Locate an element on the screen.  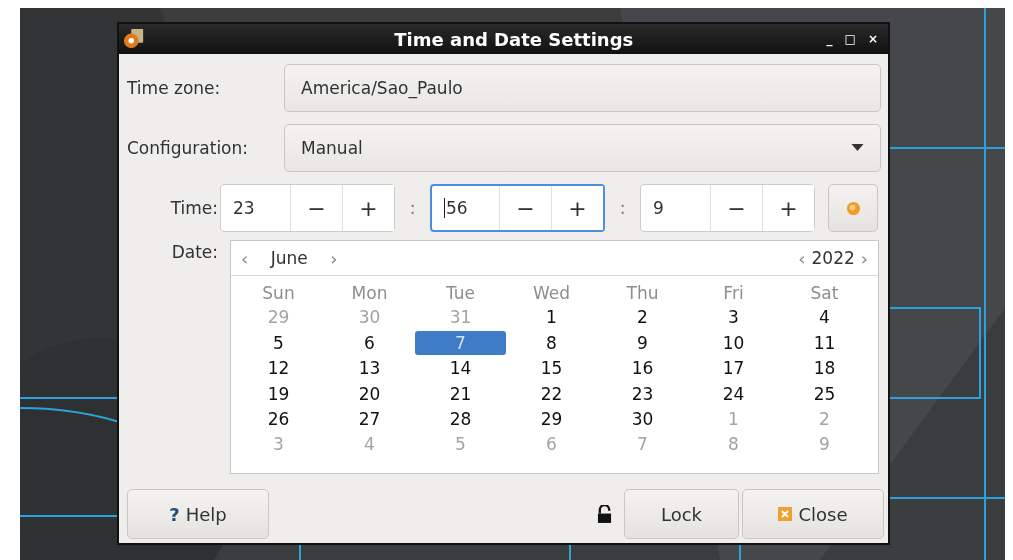
calendar-day: 19 is located at coordinates (278, 393).